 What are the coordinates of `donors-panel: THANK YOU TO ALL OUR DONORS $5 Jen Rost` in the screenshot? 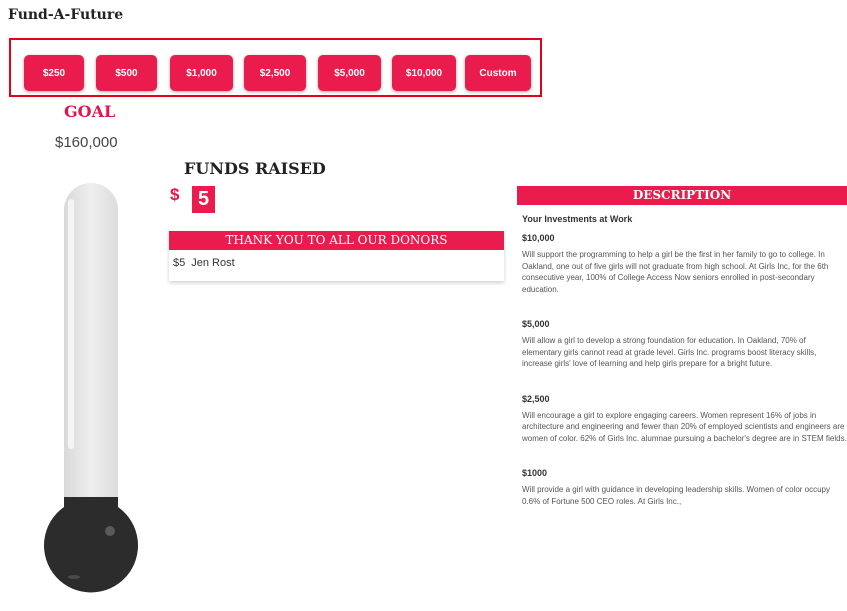 It's located at (336, 256).